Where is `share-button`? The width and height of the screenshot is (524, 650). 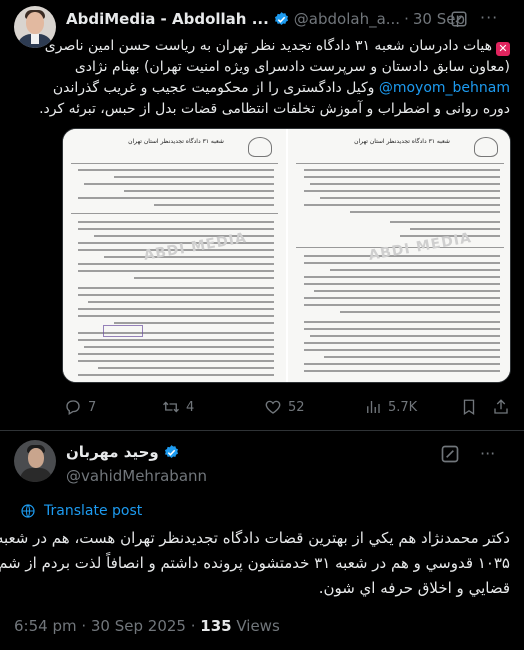 share-button is located at coordinates (501, 407).